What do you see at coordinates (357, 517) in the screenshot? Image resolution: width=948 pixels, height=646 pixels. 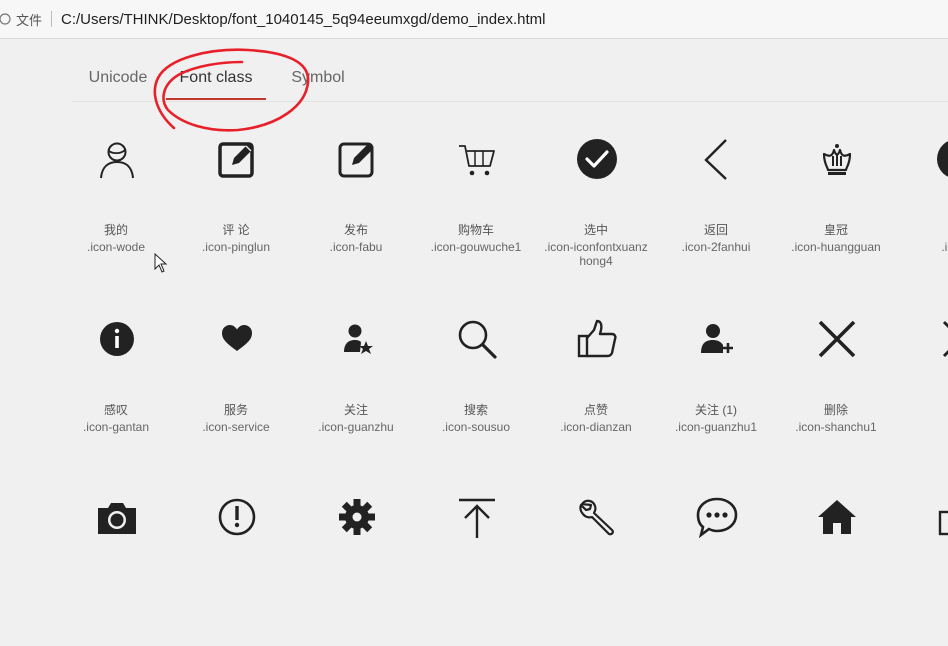 I see `gear-icon` at bounding box center [357, 517].